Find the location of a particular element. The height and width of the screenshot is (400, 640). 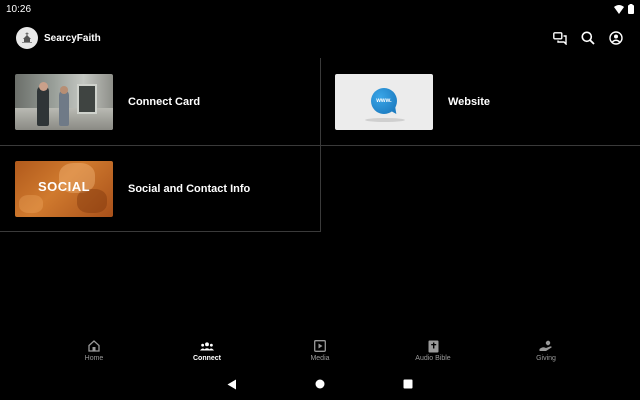

nav-media: Media is located at coordinates (320, 351).